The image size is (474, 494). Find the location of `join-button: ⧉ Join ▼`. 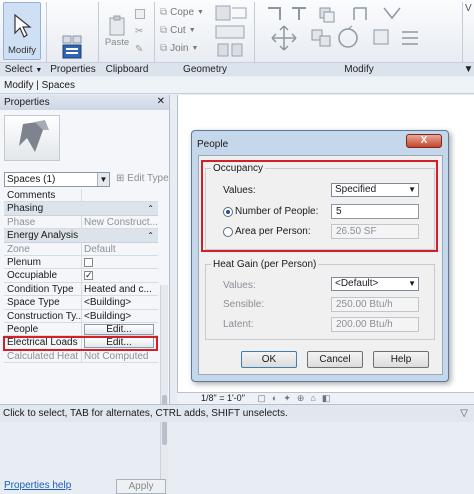

join-button: ⧉ Join ▼ is located at coordinates (179, 49).